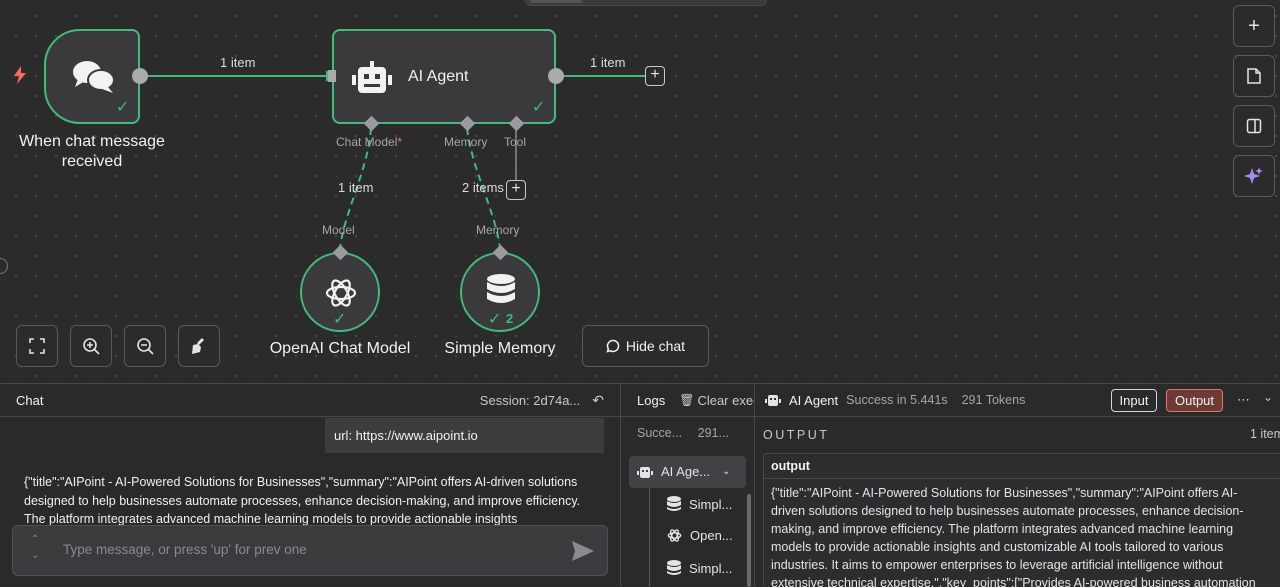 The height and width of the screenshot is (587, 1280). What do you see at coordinates (1134, 400) in the screenshot?
I see `input-tab-button: Input` at bounding box center [1134, 400].